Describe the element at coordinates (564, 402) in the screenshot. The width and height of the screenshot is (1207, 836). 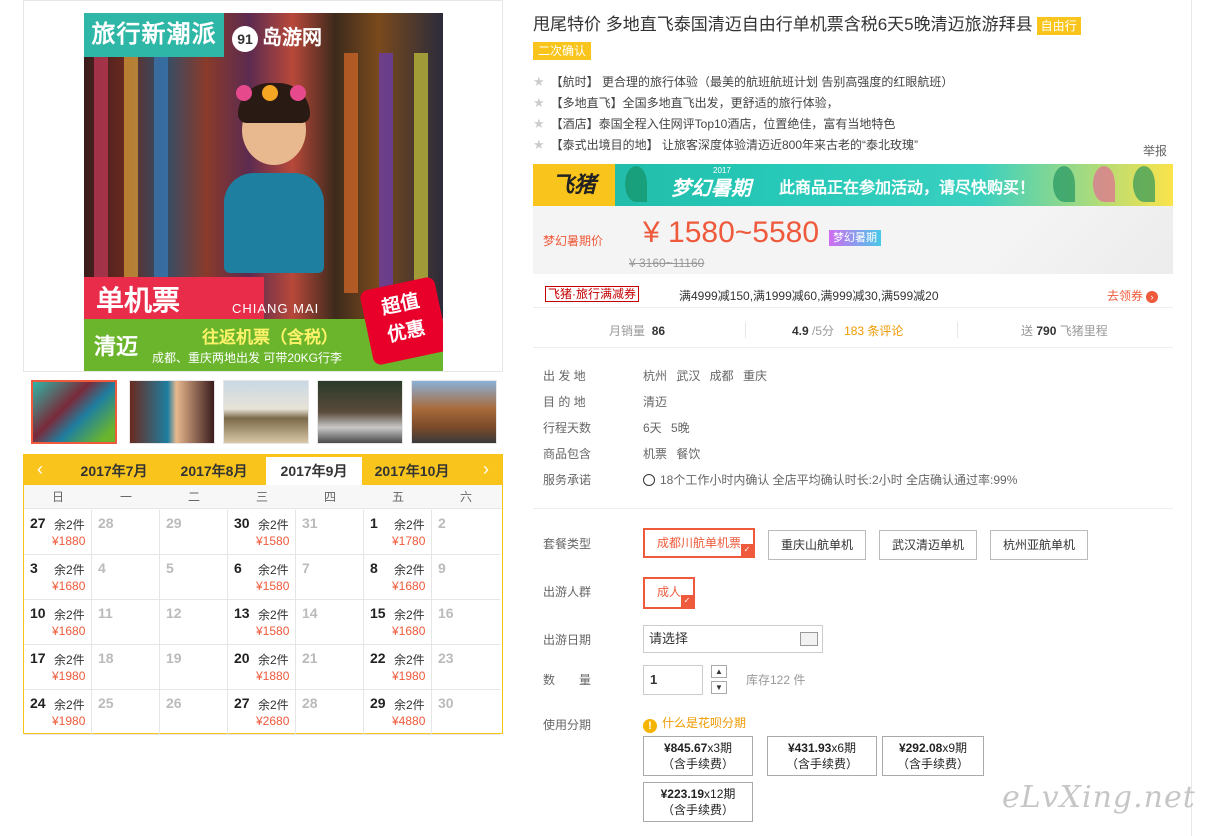
I see `info-key: 目 的 地` at that location.